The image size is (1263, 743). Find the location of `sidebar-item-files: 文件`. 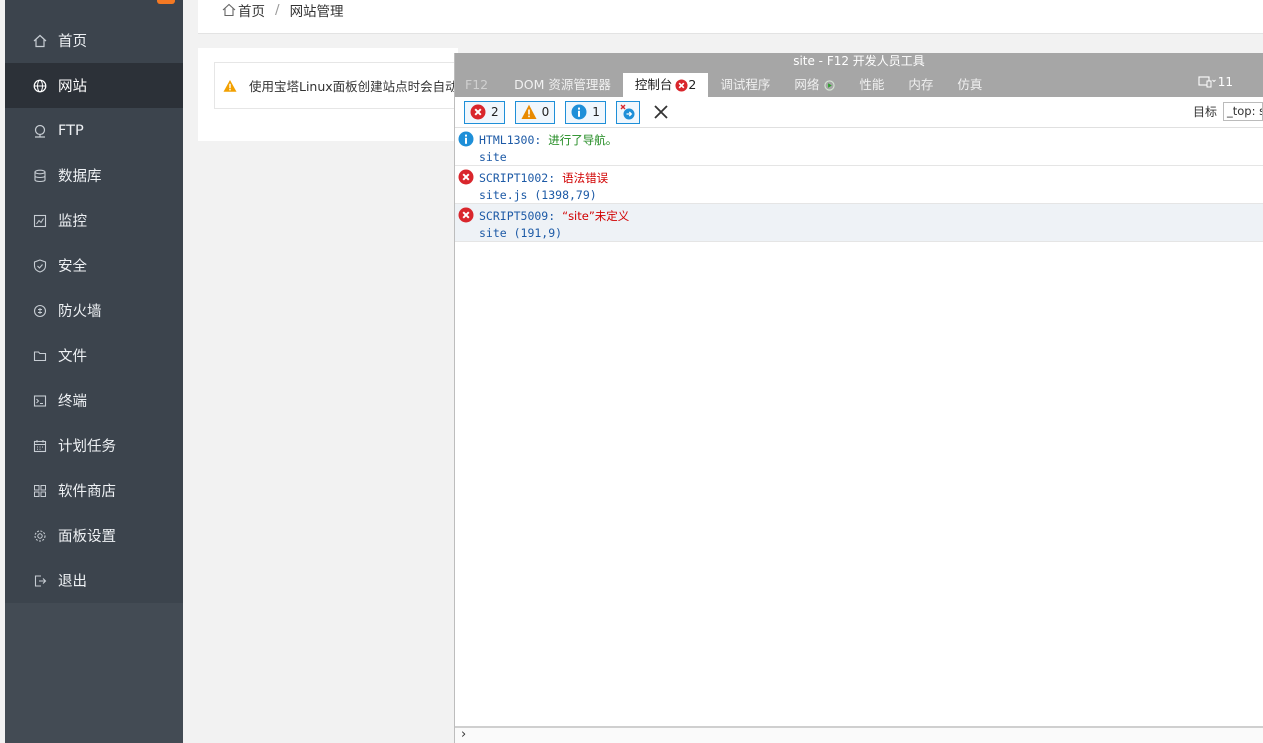

sidebar-item-files: 文件 is located at coordinates (94, 355).